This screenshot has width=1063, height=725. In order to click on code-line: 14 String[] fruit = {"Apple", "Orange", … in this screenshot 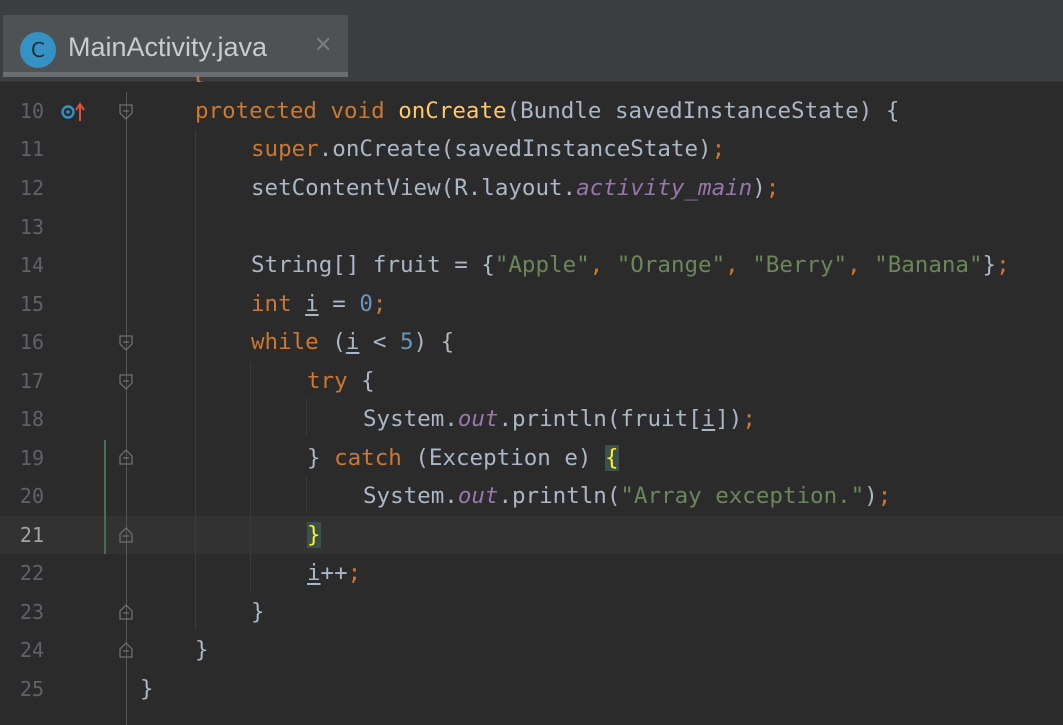, I will do `click(531, 265)`.